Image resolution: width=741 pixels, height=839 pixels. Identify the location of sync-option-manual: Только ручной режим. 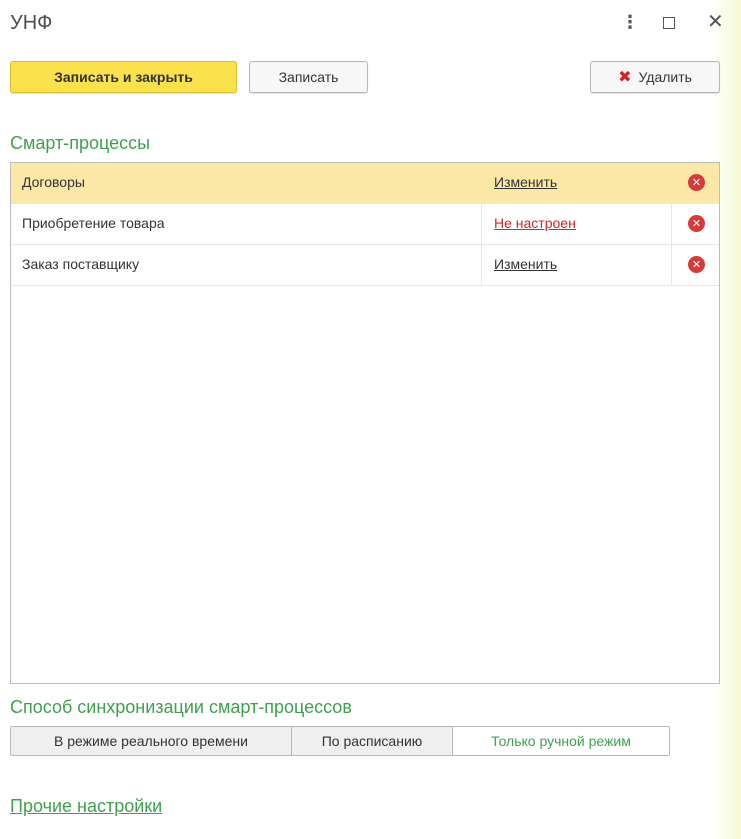
(561, 741).